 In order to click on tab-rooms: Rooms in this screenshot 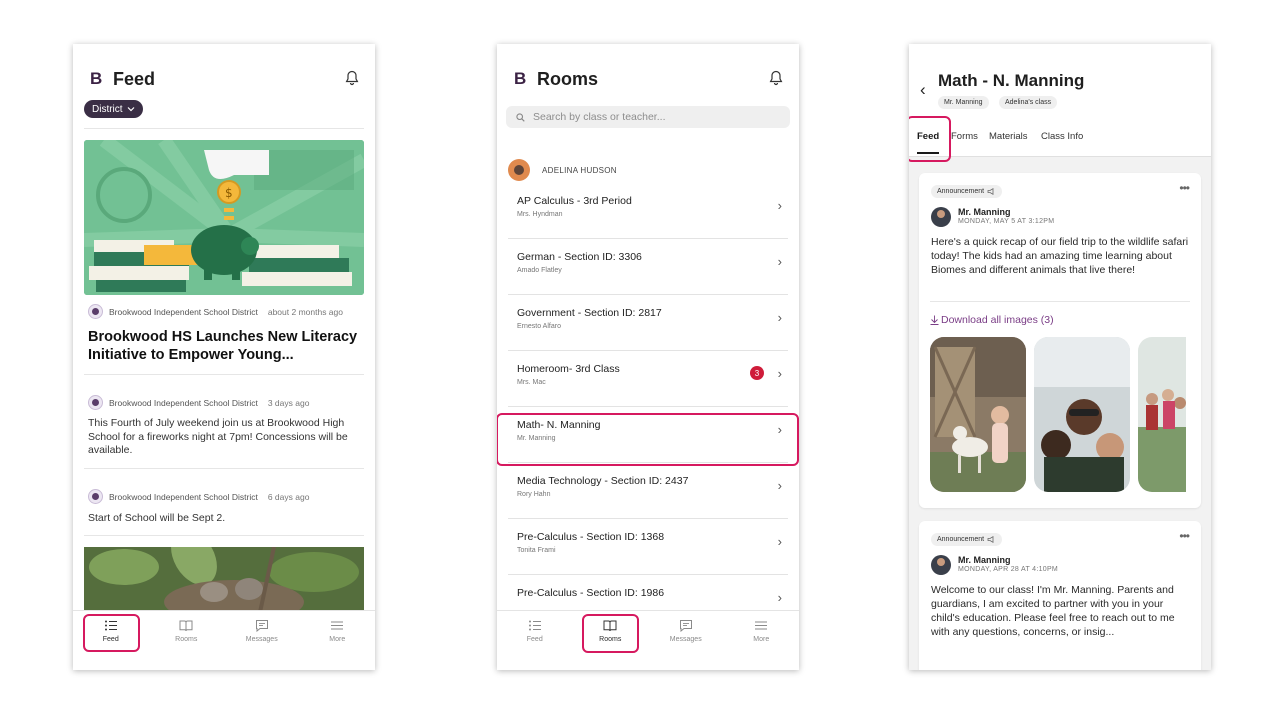, I will do `click(187, 640)`.